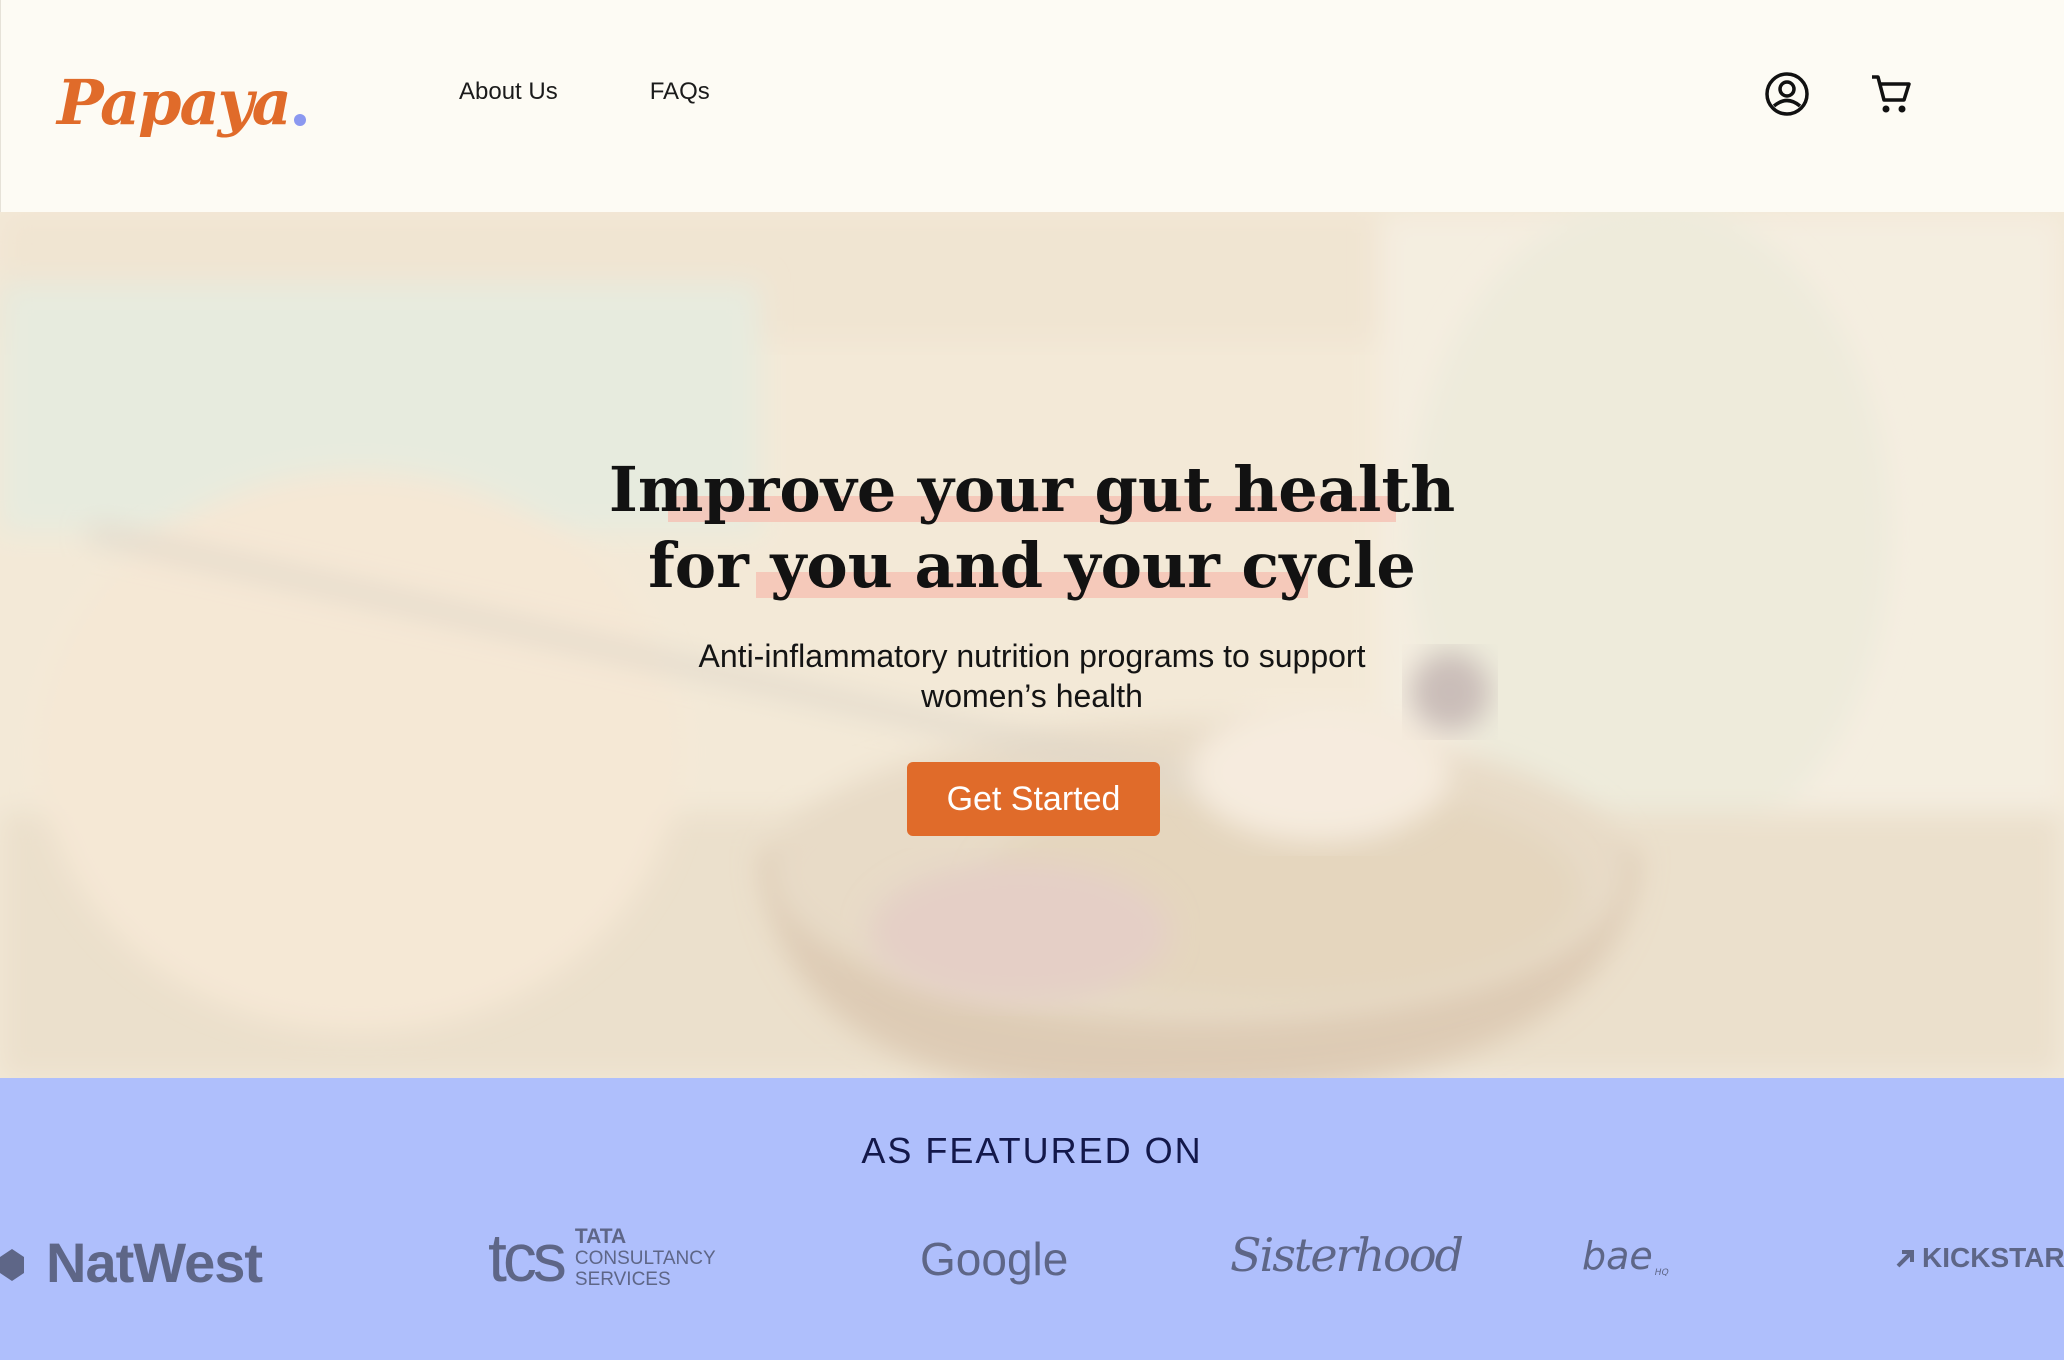  What do you see at coordinates (584, 92) in the screenshot?
I see `main-nav: About Us FAQs` at bounding box center [584, 92].